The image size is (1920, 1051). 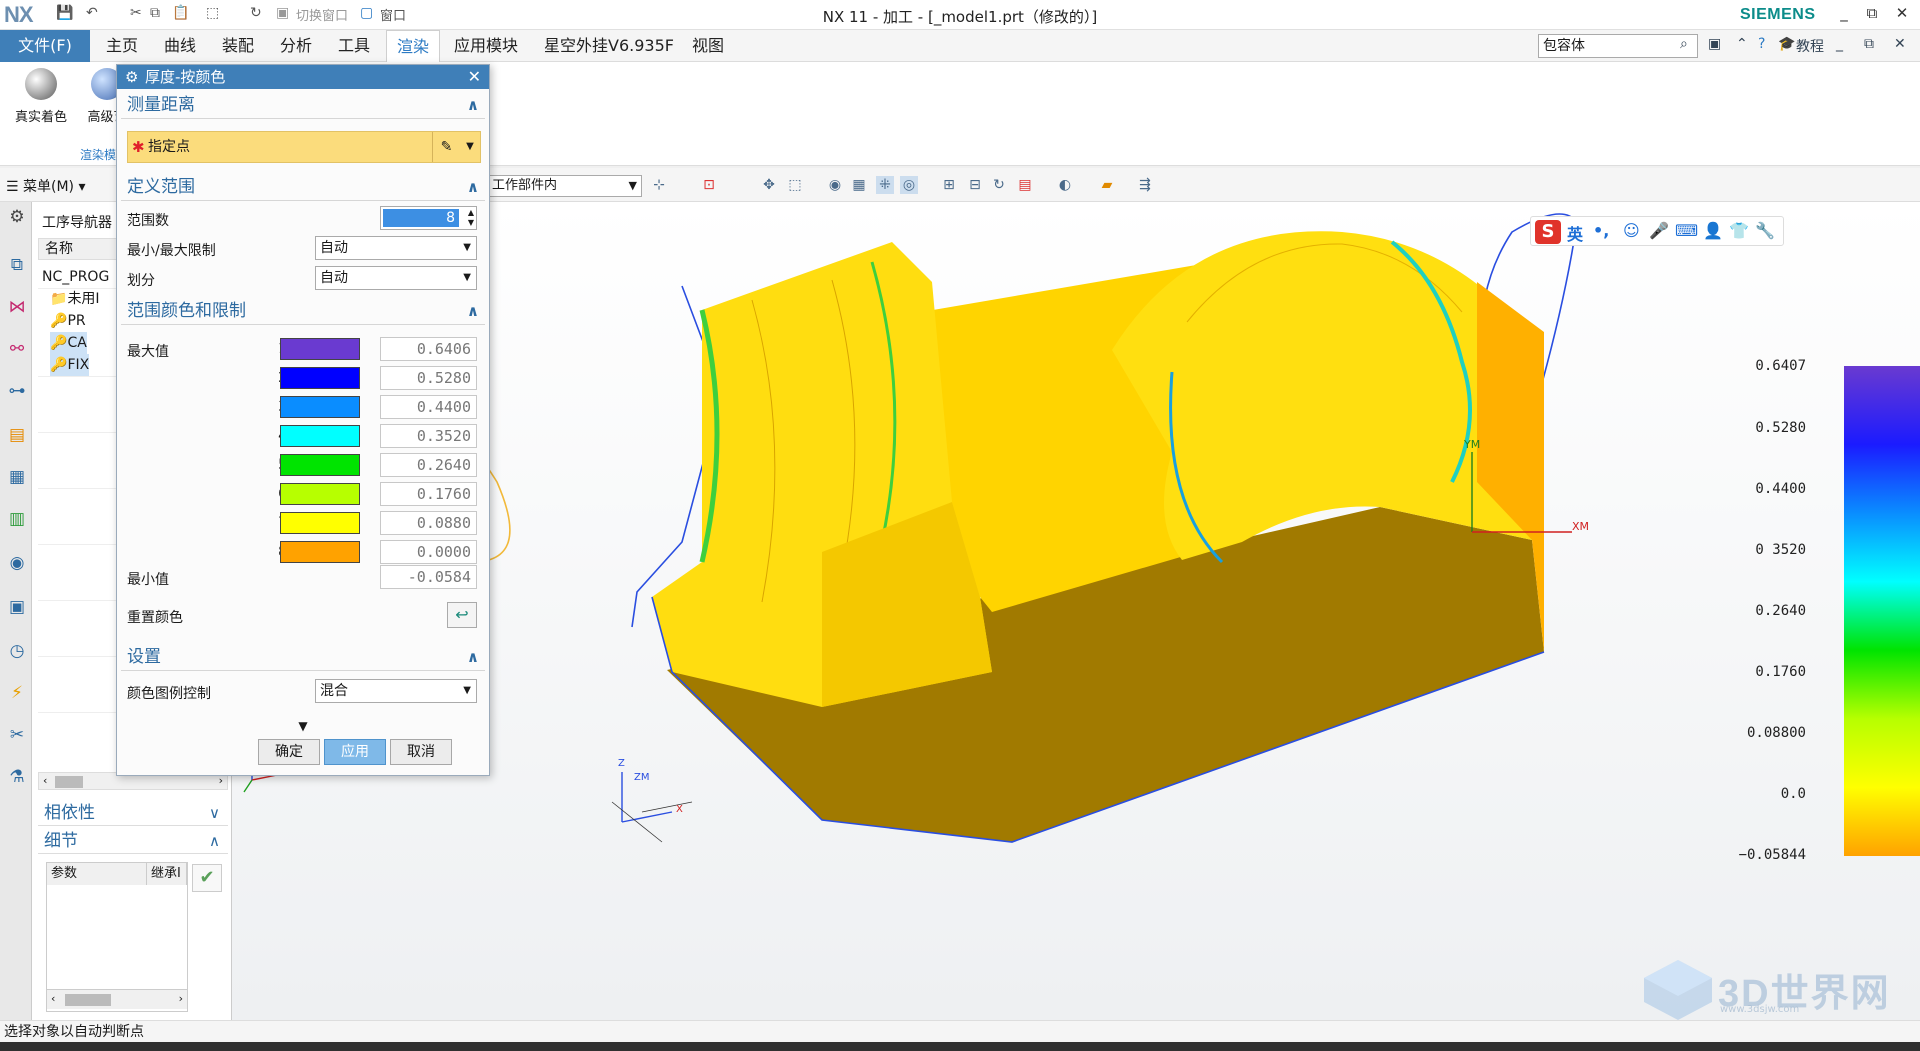 What do you see at coordinates (1765, 230) in the screenshot?
I see `ime-settings-icon: 🔧` at bounding box center [1765, 230].